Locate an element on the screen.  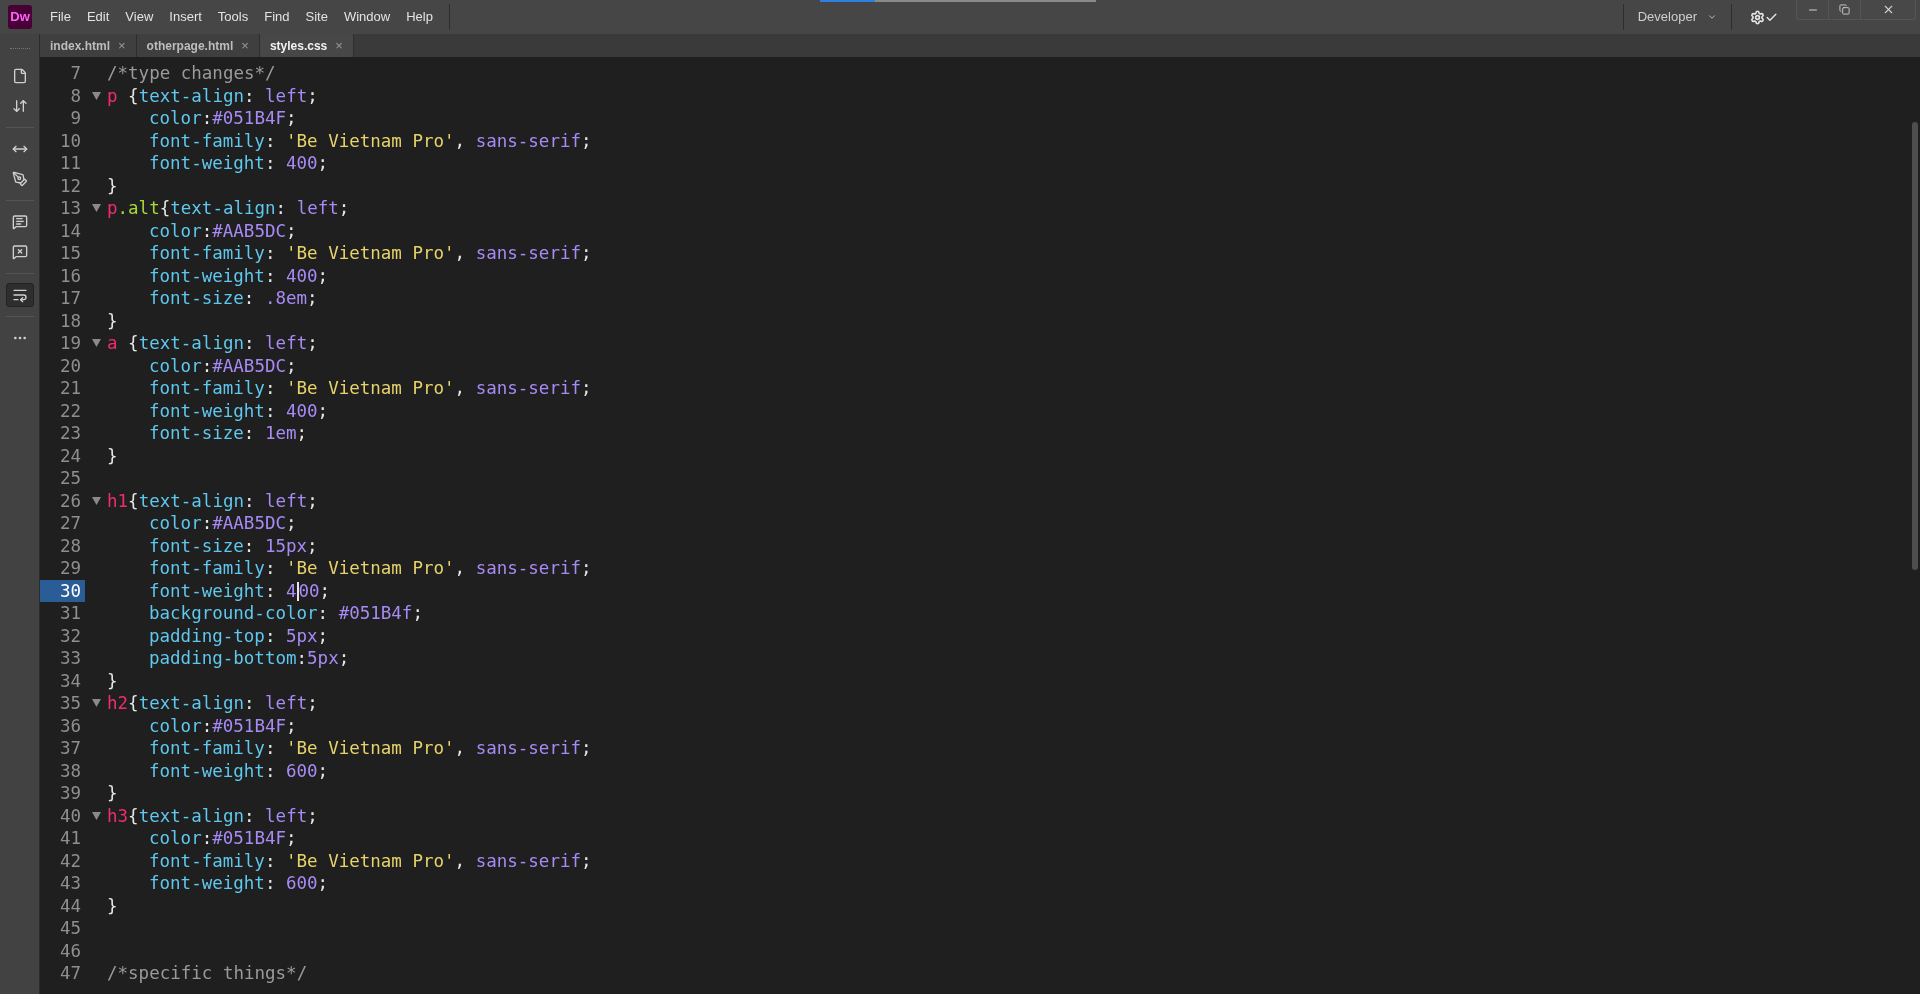
code-line: p.alt{text-align: left; is located at coordinates (228, 208).